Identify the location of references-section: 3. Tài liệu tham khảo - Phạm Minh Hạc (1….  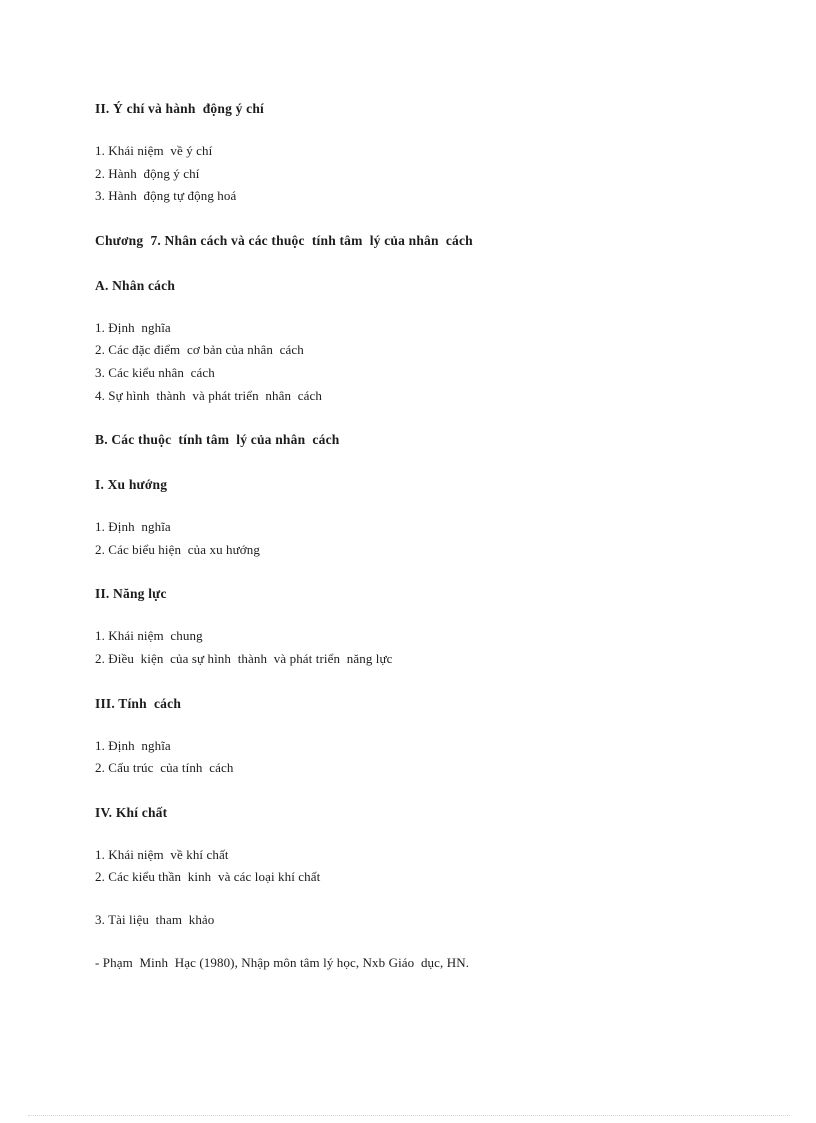
(415, 941).